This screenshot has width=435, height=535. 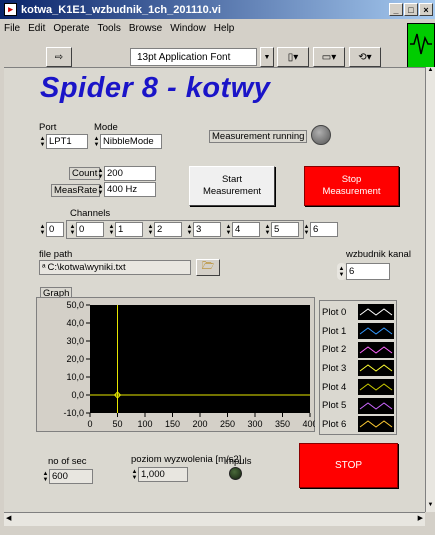 I want to click on vertical-scrollbar: ▲ ▼, so click(x=430, y=289).